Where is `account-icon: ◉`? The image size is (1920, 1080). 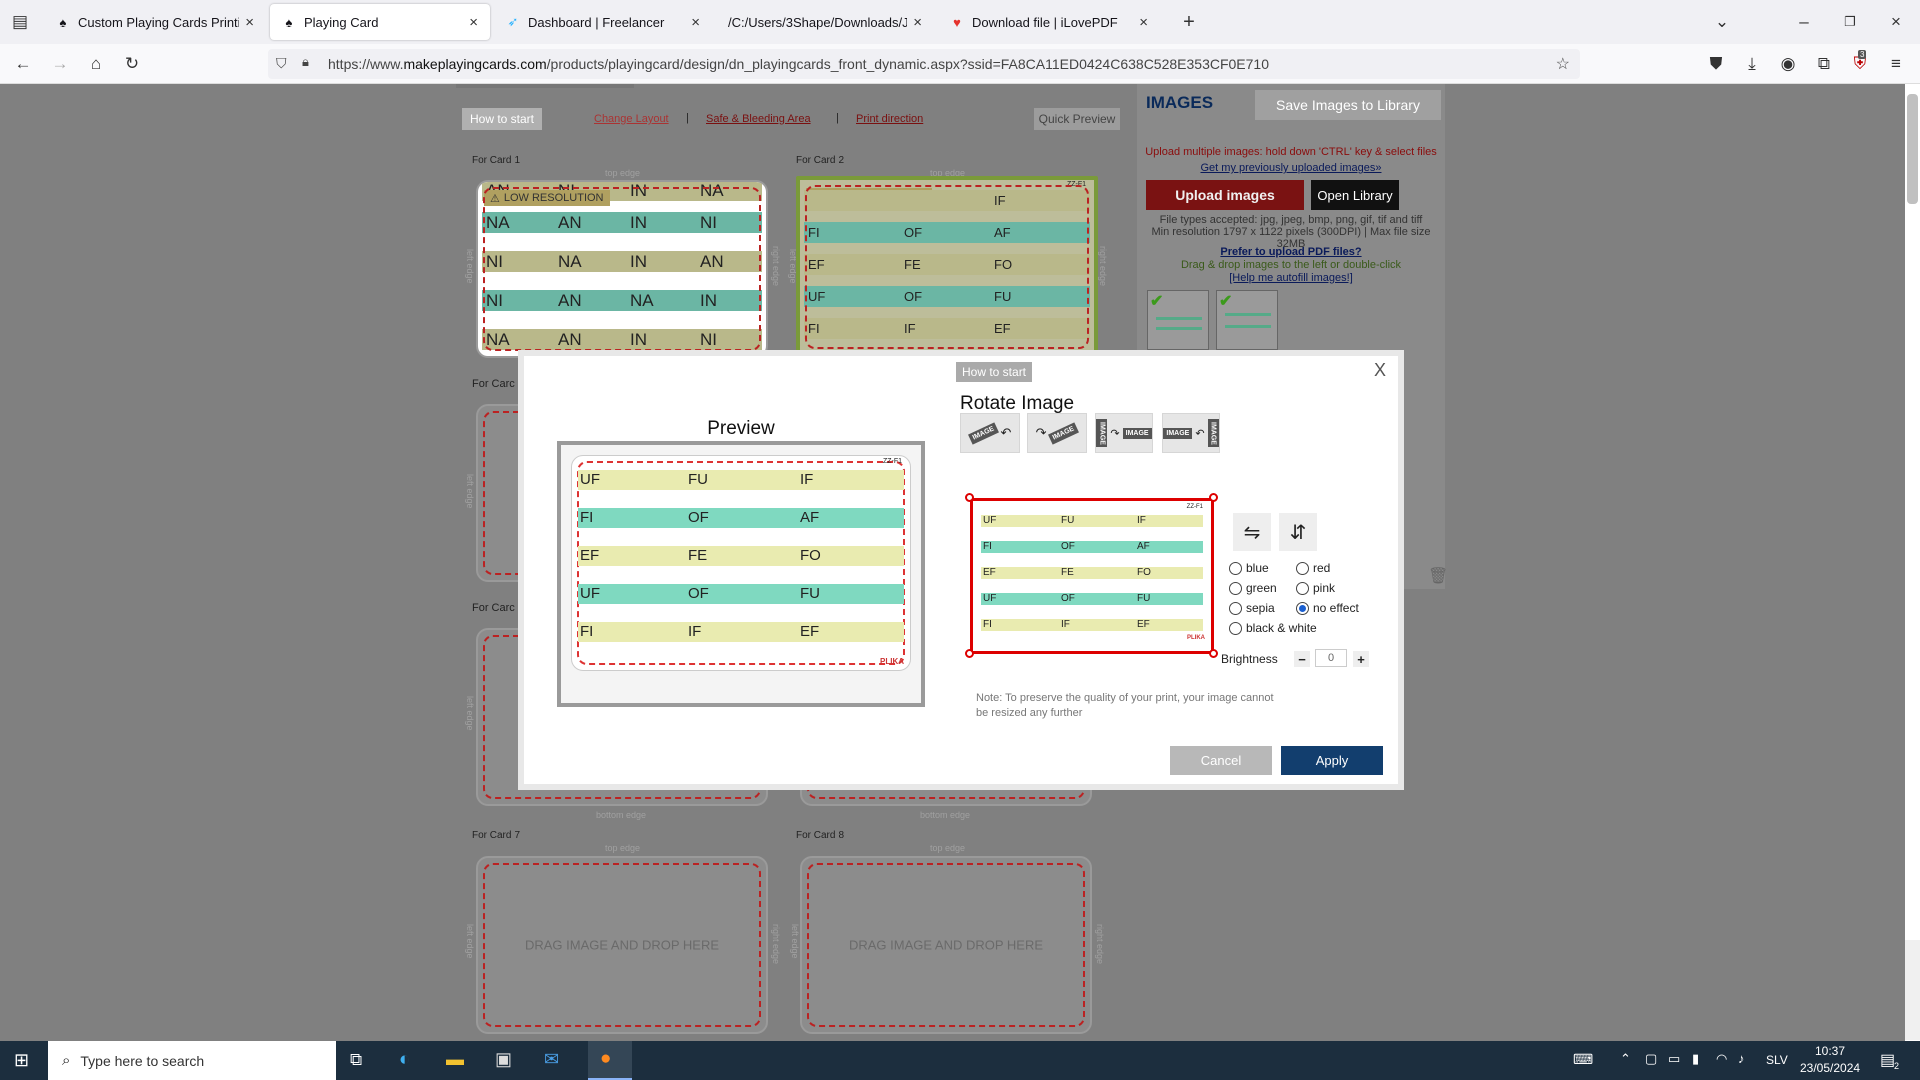 account-icon: ◉ is located at coordinates (1788, 64).